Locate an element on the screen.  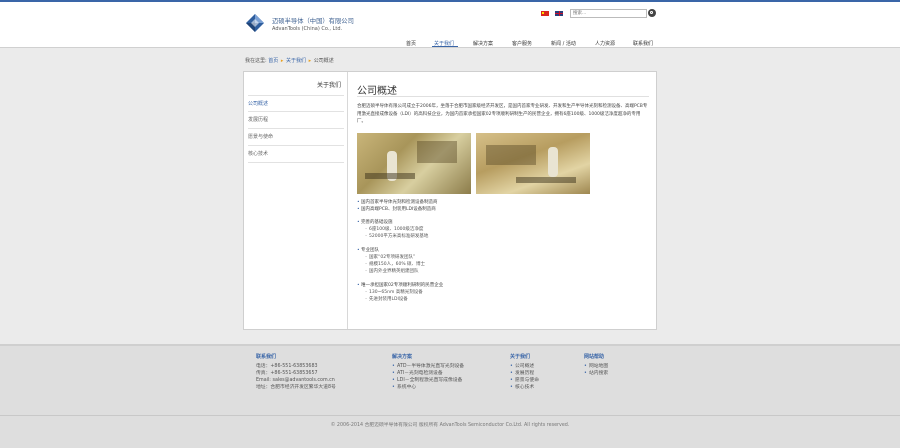
footer-divider is located at coordinates (450, 345).